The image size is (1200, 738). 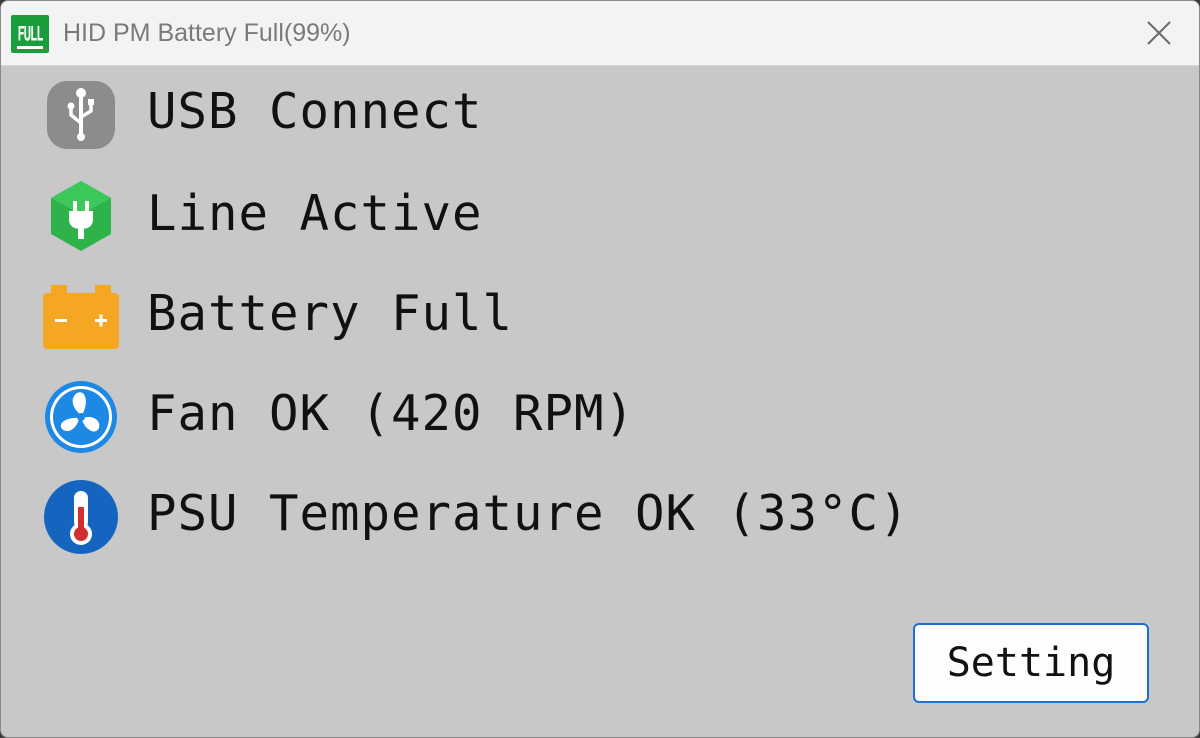 What do you see at coordinates (600, 33) in the screenshot?
I see `title-bar: FULL HID PM Battery Full(99%)` at bounding box center [600, 33].